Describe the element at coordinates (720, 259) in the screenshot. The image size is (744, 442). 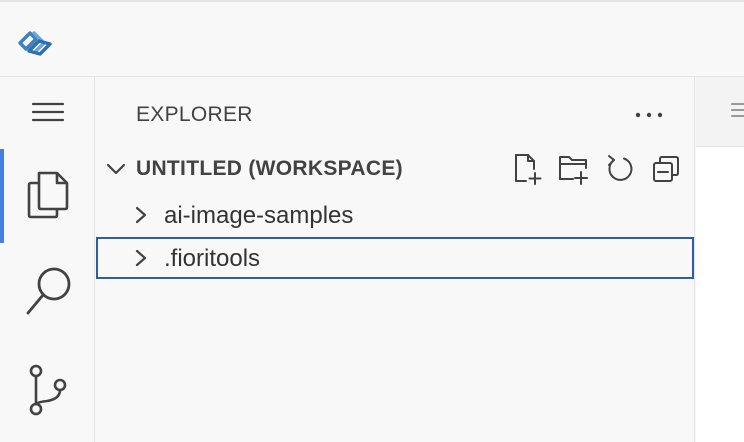
I see `editor-area` at that location.